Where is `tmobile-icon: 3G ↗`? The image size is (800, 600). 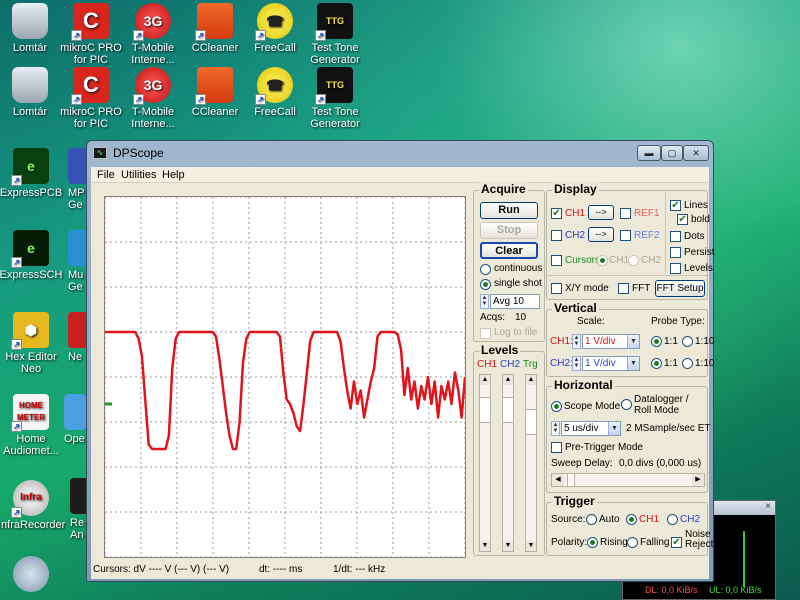
tmobile-icon: 3G ↗ is located at coordinates (152, 86).